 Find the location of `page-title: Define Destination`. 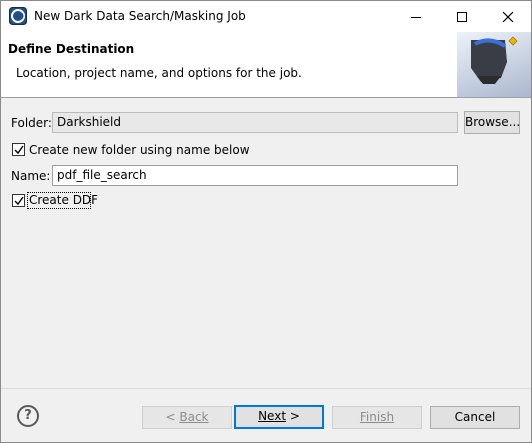

page-title: Define Destination is located at coordinates (71, 49).